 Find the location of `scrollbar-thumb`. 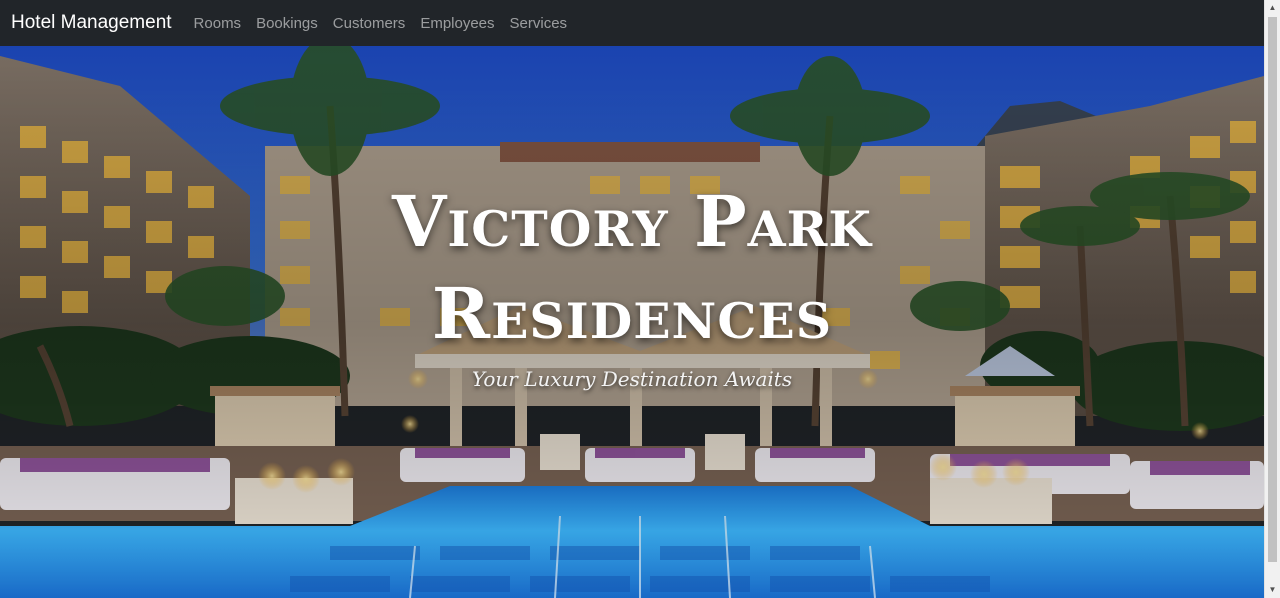

scrollbar-thumb is located at coordinates (1272, 289).